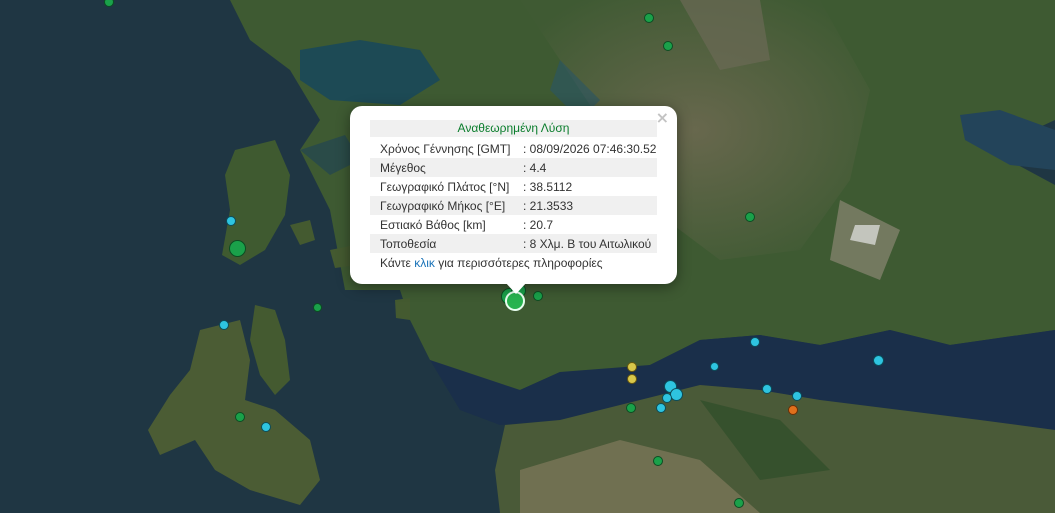 This screenshot has height=513, width=1055. Describe the element at coordinates (590, 148) in the screenshot. I see `info-value: : 08/09/2026 07:46:30.52` at that location.